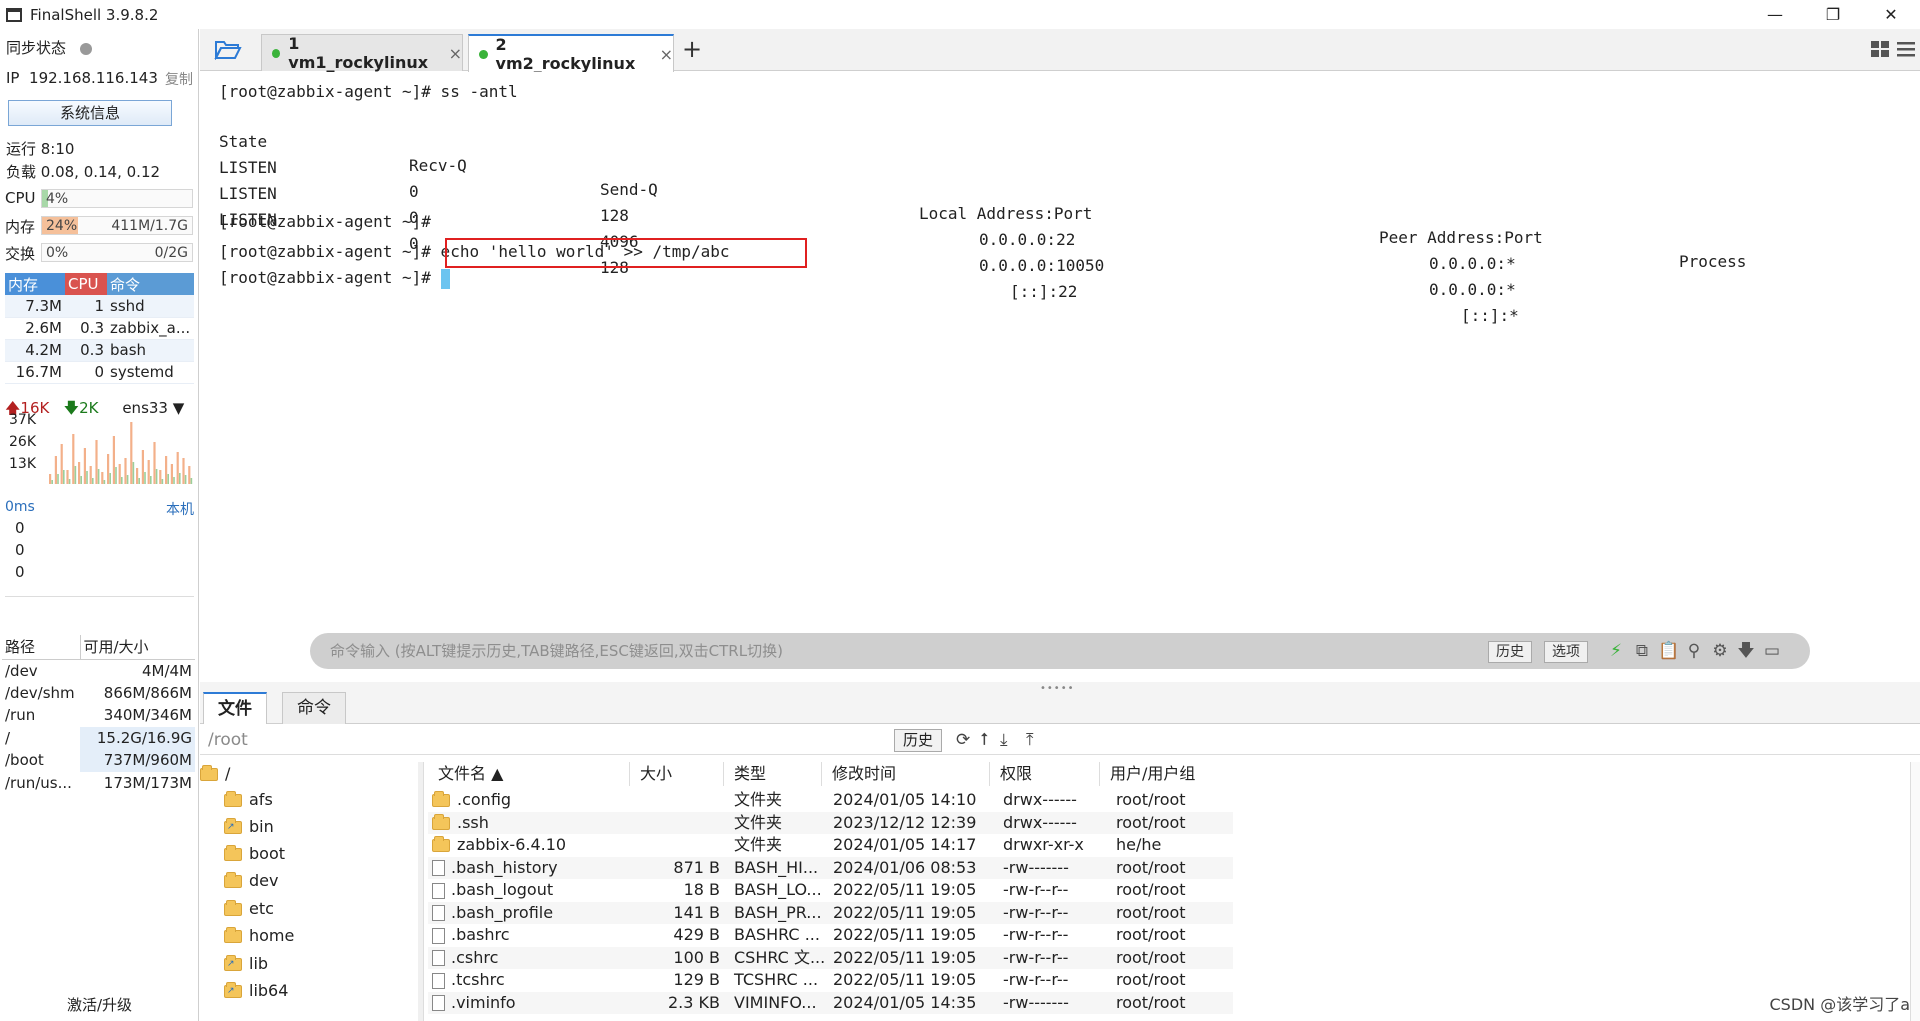 The image size is (1920, 1021). Describe the element at coordinates (249, 909) in the screenshot. I see `tree-item-etc: etc` at that location.